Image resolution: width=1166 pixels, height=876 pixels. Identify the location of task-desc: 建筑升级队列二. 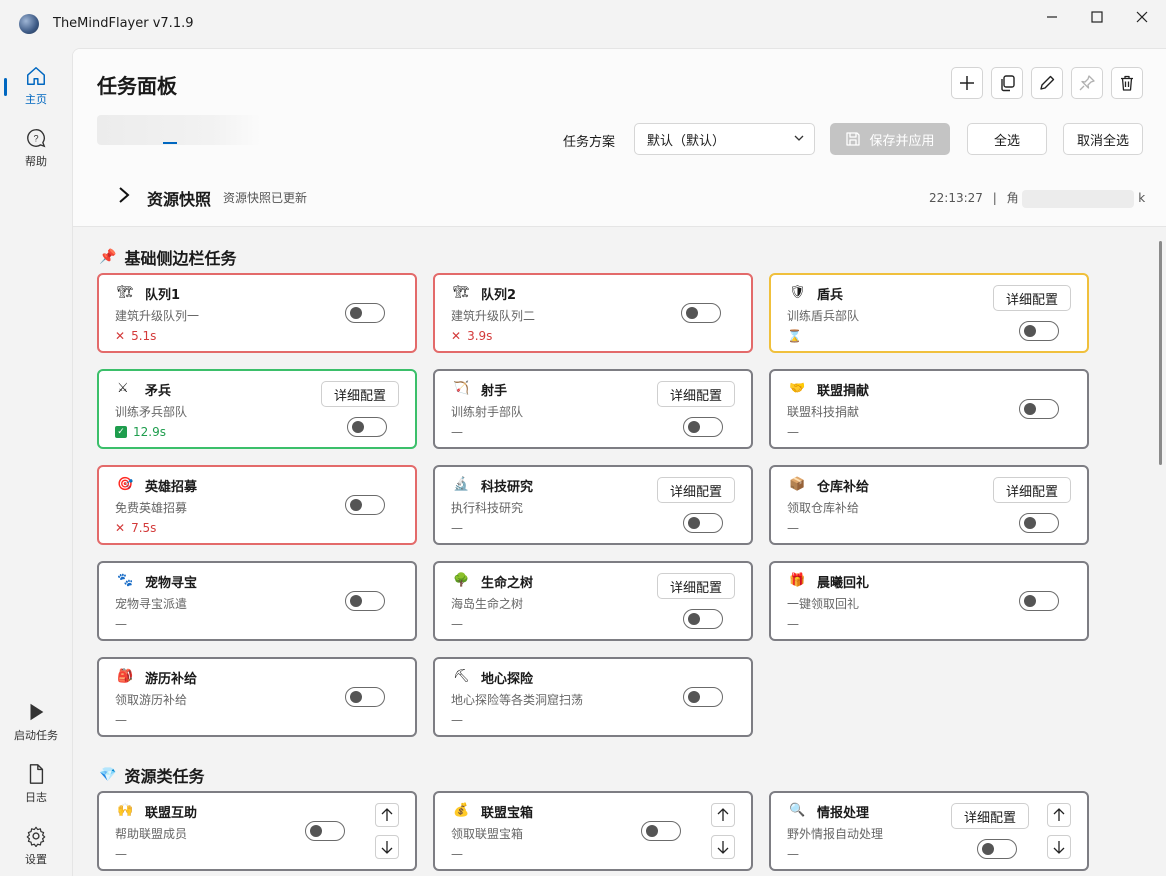
(493, 316).